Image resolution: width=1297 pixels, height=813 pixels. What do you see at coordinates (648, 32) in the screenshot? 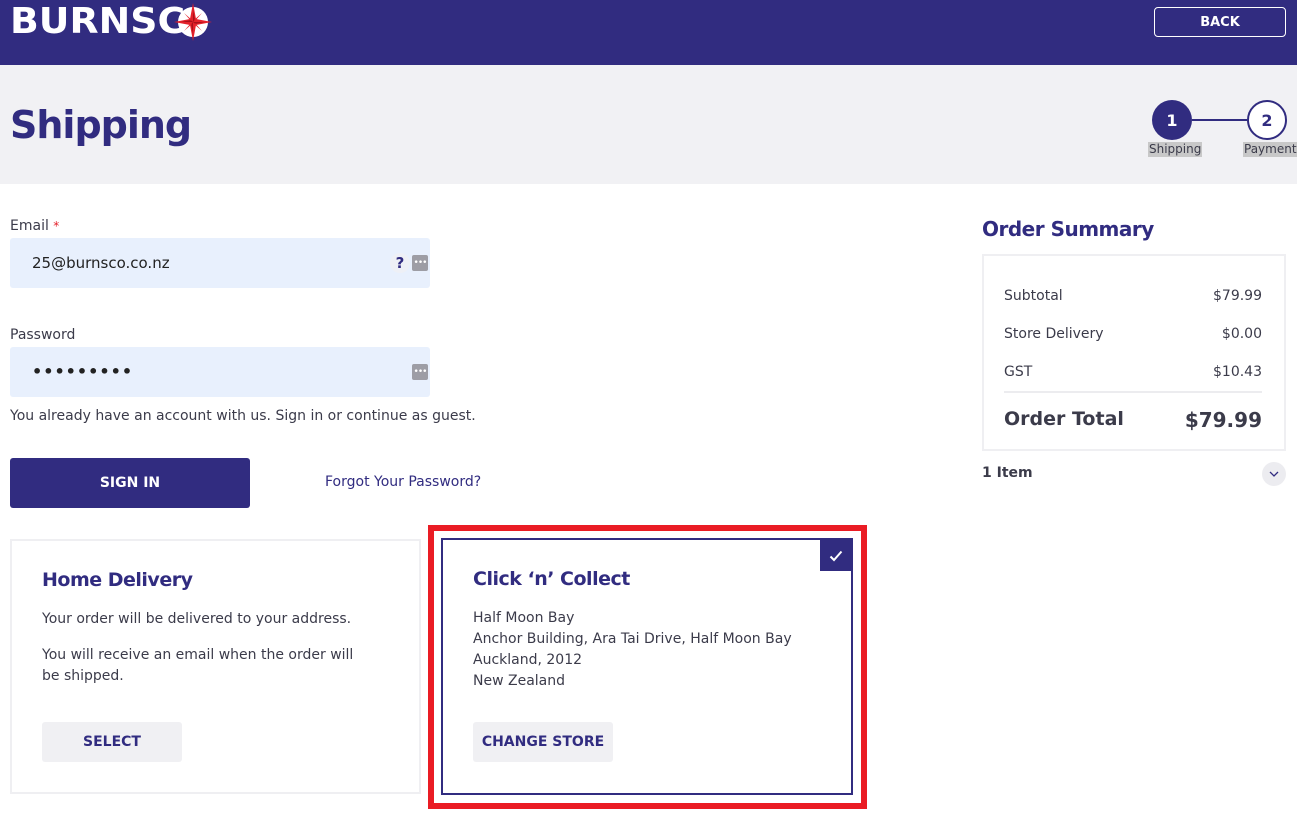
I see `top-bar: BURNSC BACK` at bounding box center [648, 32].